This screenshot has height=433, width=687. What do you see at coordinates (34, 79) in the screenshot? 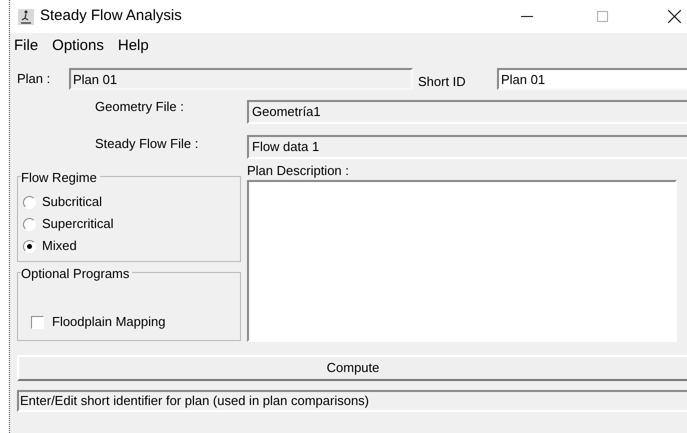
I see `field-label: Plan :` at bounding box center [34, 79].